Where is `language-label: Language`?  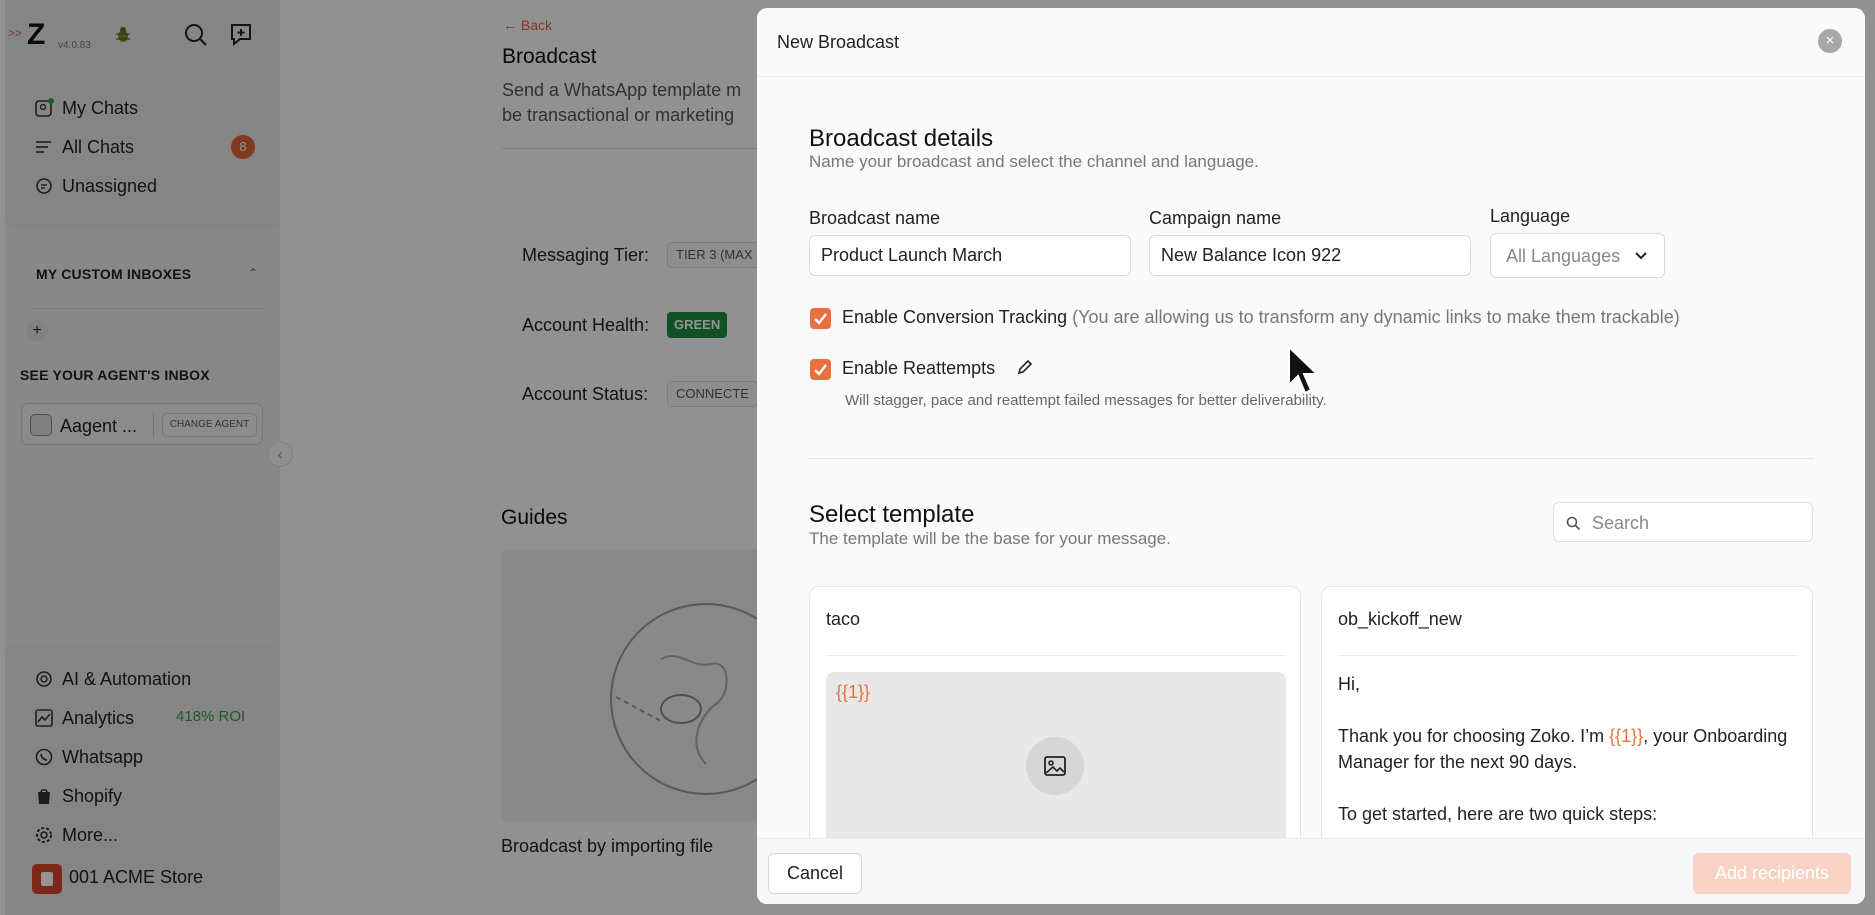
language-label: Language is located at coordinates (1530, 216).